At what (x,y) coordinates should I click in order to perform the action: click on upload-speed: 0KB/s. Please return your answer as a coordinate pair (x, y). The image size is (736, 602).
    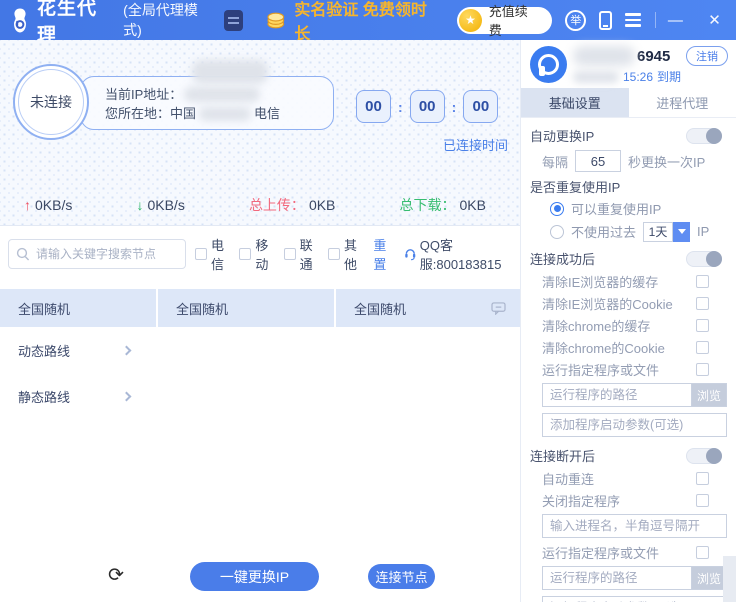
    Looking at the image, I should click on (54, 205).